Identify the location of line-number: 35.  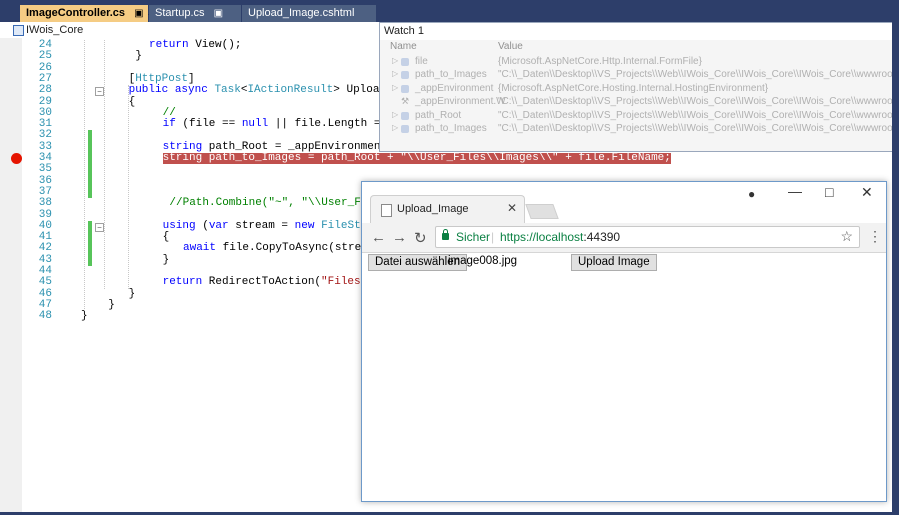
(45, 169).